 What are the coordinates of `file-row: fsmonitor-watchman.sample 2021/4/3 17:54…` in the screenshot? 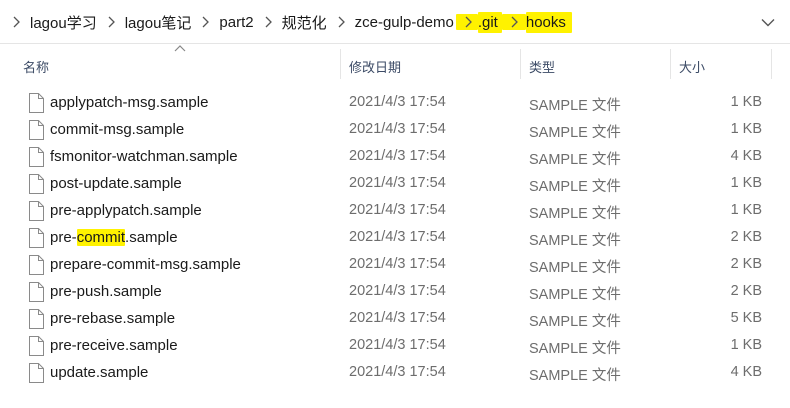 It's located at (395, 157).